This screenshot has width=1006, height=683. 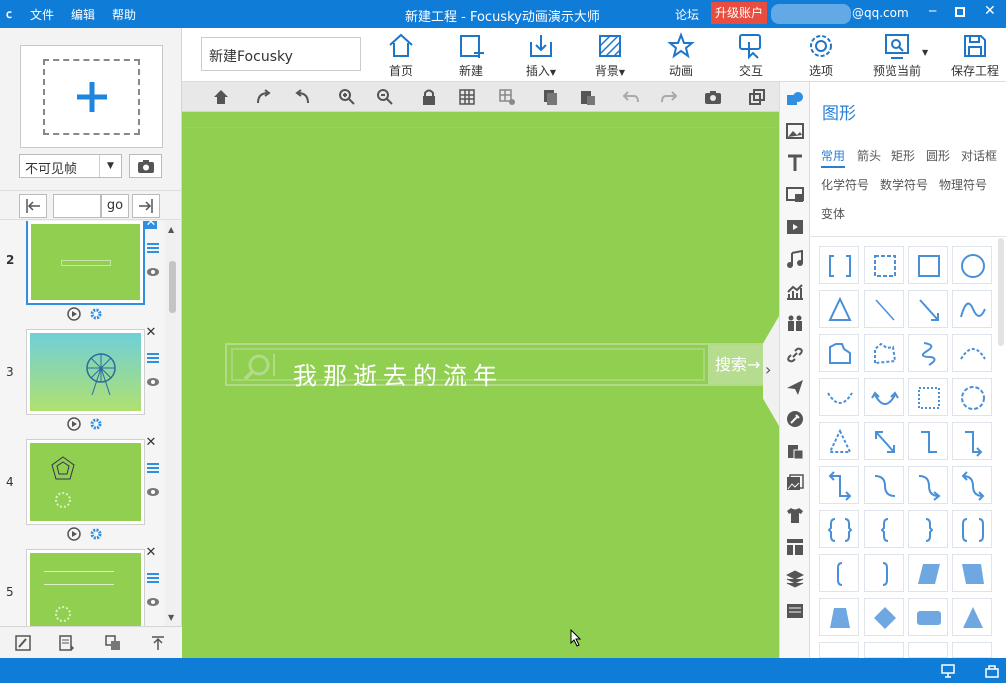 What do you see at coordinates (839, 397) in the screenshot?
I see `shape-dashed-arc-arrow` at bounding box center [839, 397].